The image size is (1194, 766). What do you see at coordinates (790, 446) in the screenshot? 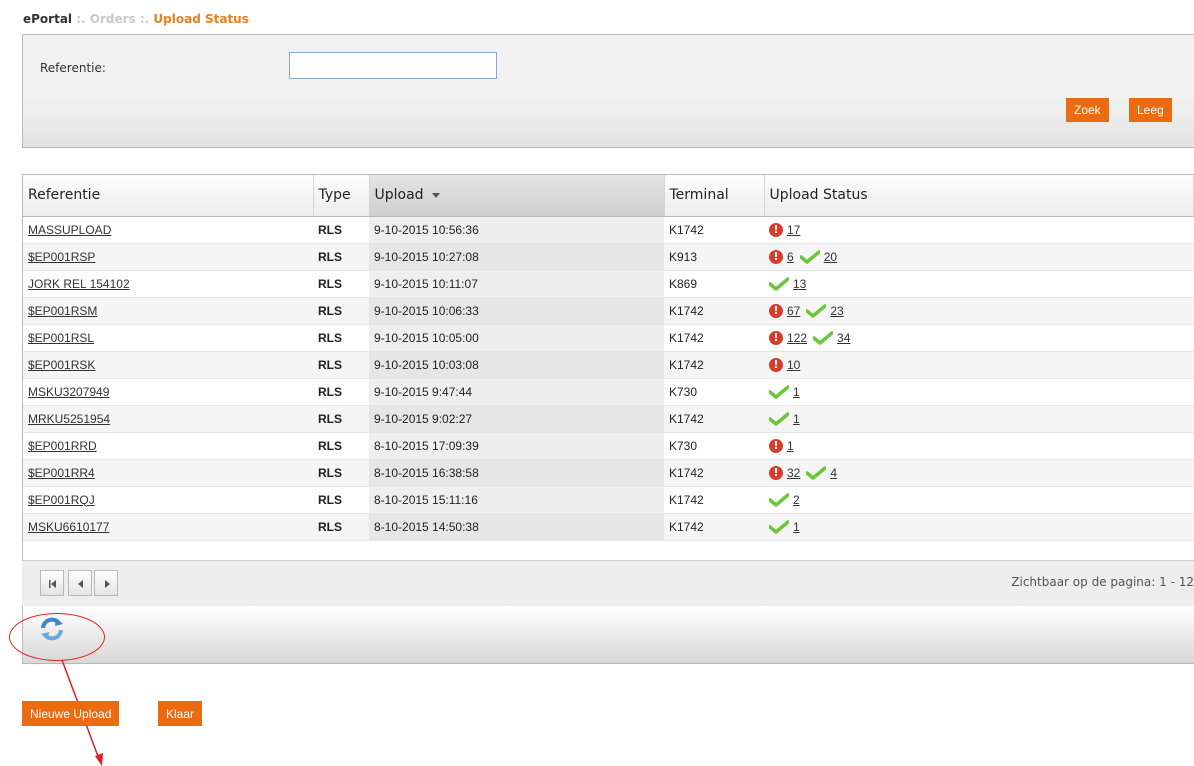
I see `error-count-link: 1` at bounding box center [790, 446].